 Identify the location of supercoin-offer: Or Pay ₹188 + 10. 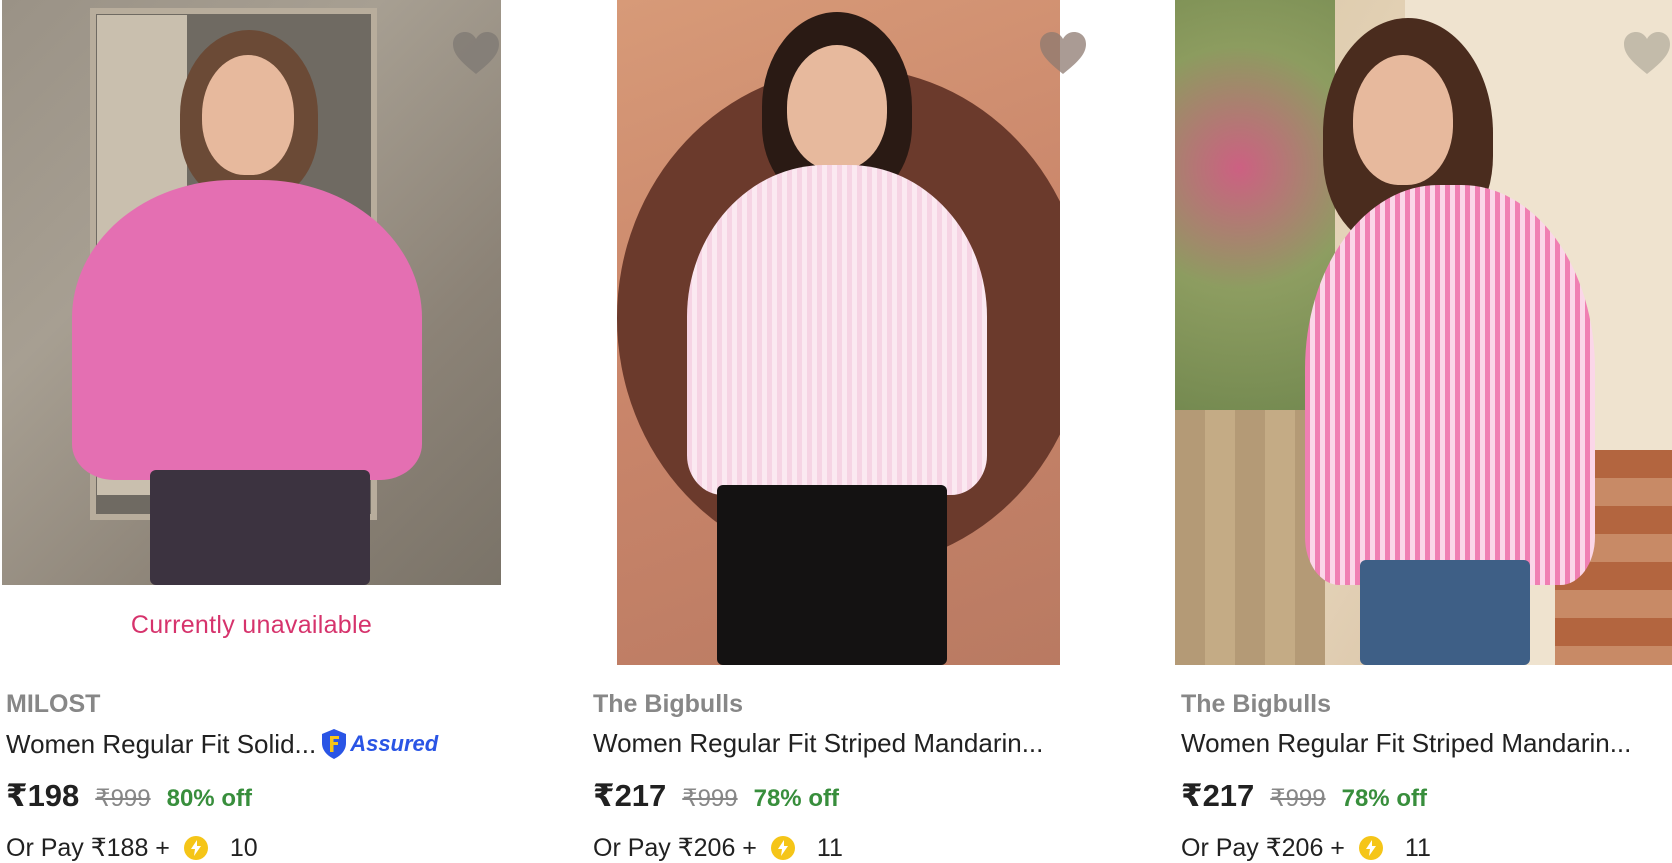
(132, 848).